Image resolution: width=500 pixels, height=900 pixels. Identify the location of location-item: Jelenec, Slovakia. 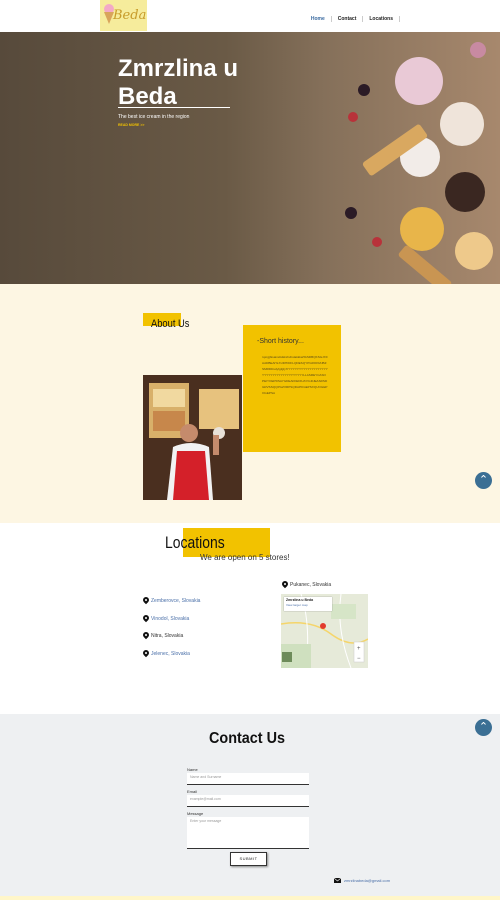
(166, 654).